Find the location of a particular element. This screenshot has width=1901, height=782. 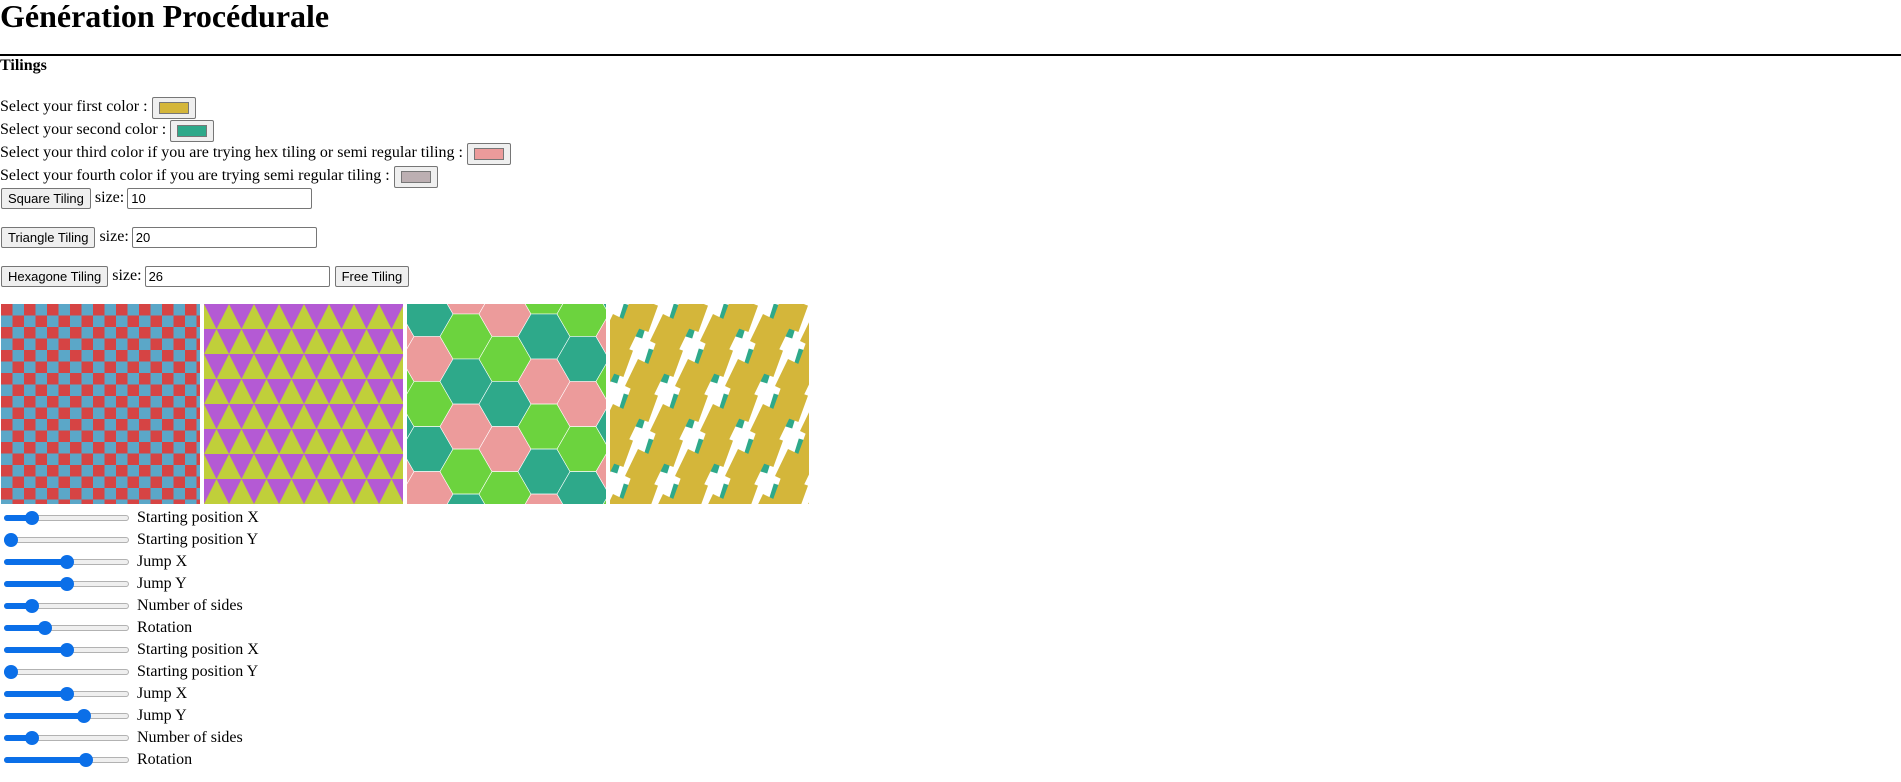

square-tiling-button: Square Tiling is located at coordinates (46, 198).